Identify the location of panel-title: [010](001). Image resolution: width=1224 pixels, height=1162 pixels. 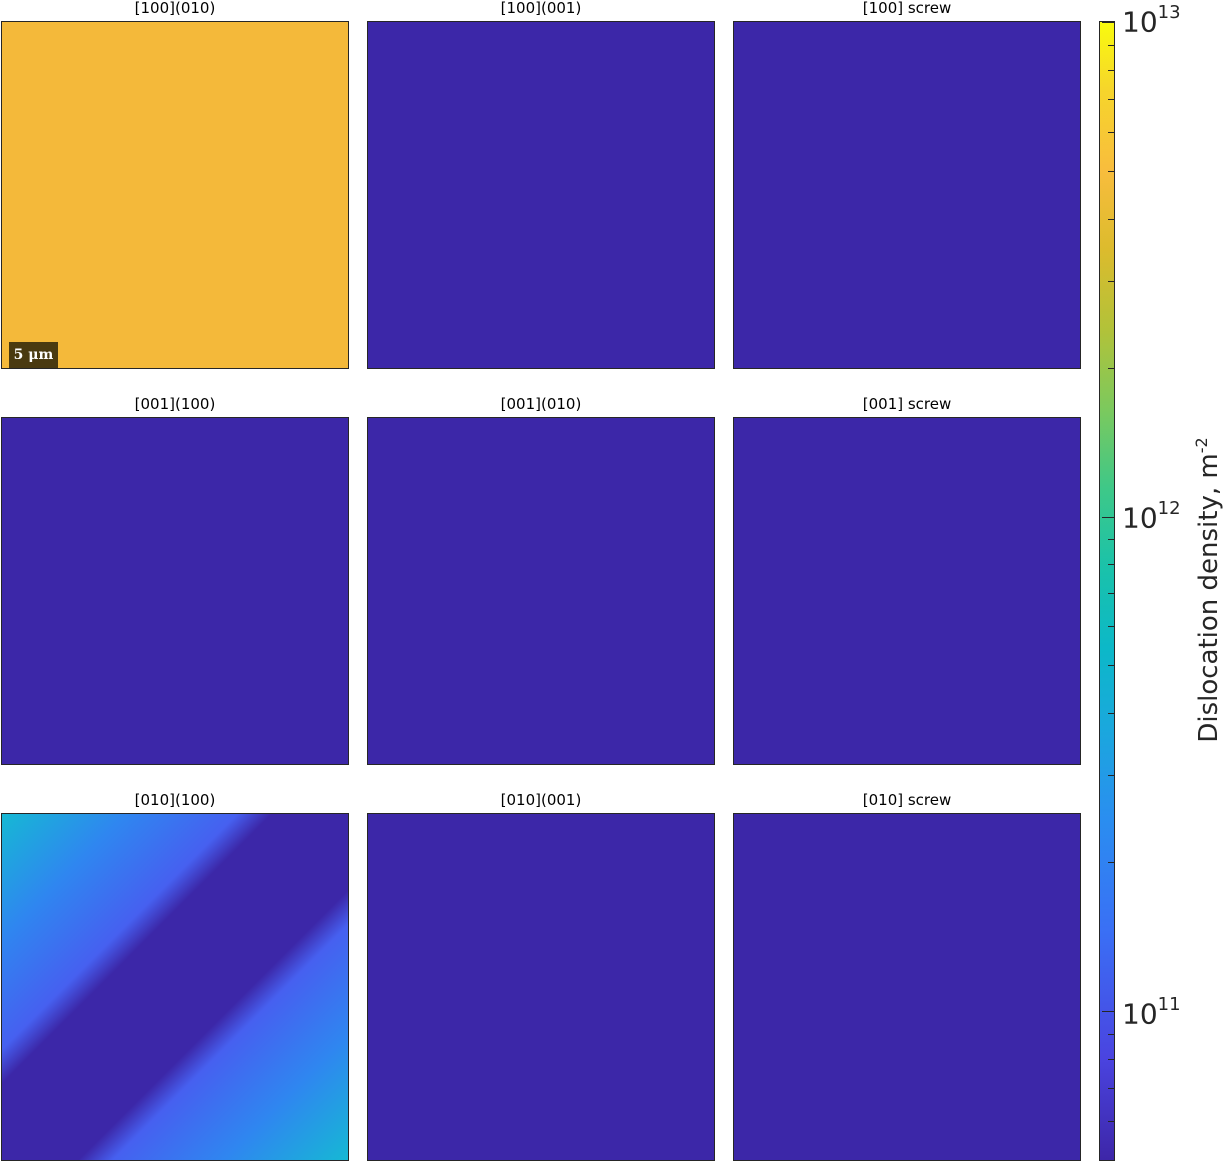
(541, 800).